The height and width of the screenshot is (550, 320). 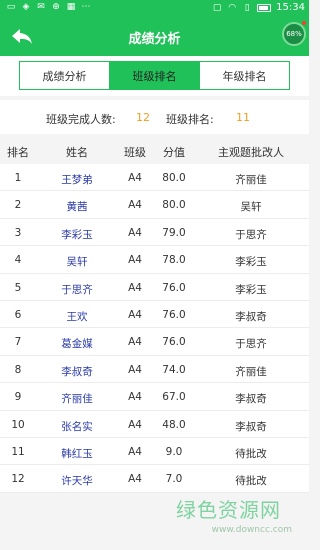 What do you see at coordinates (154, 397) in the screenshot?
I see `table-row: 9 齐丽佳 A4 67.0 李叔奇` at bounding box center [154, 397].